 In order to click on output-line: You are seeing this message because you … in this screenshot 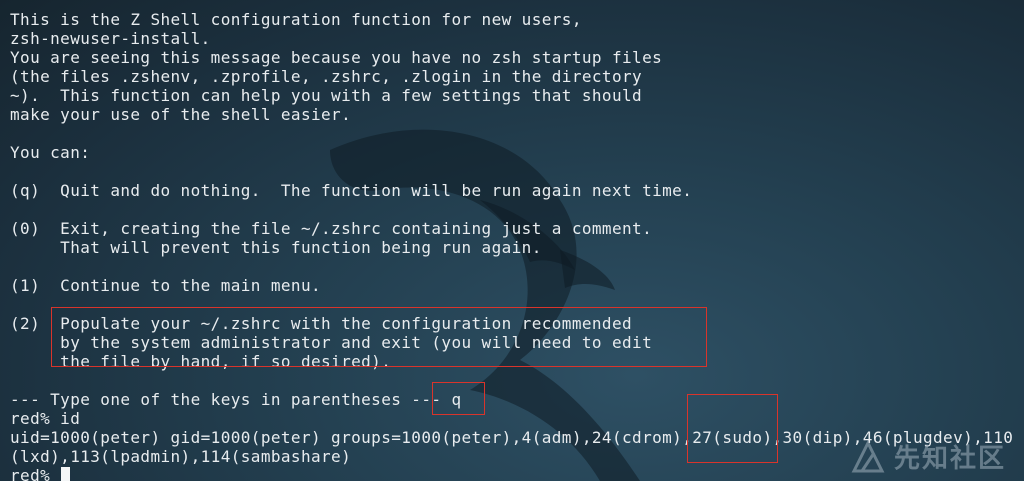, I will do `click(336, 57)`.